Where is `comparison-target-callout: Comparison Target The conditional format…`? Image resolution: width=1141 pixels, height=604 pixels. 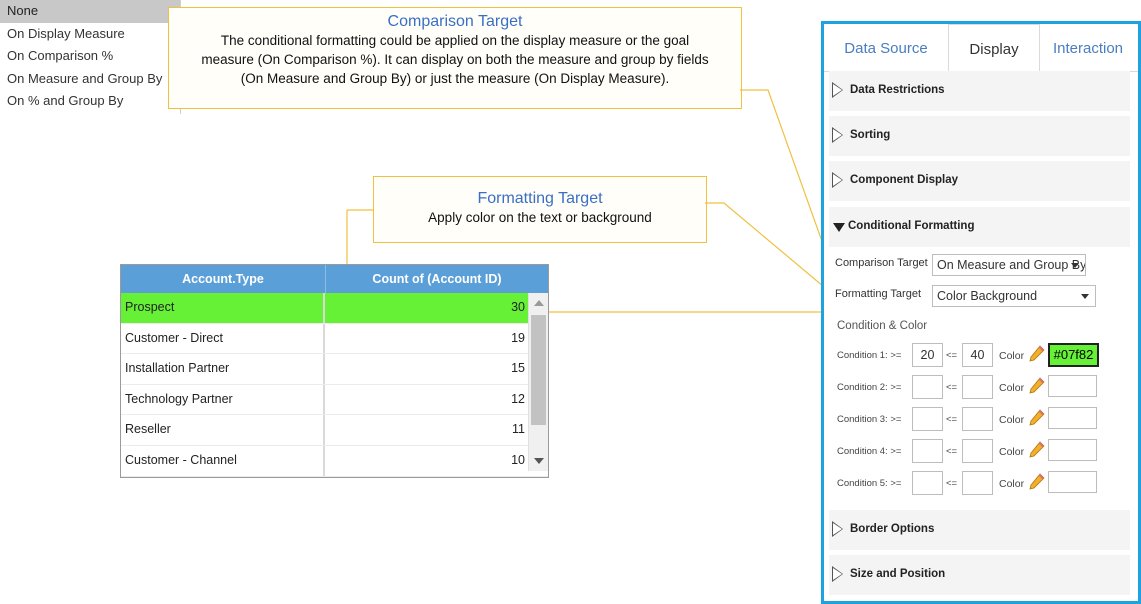
comparison-target-callout: Comparison Target The conditional format… is located at coordinates (455, 58).